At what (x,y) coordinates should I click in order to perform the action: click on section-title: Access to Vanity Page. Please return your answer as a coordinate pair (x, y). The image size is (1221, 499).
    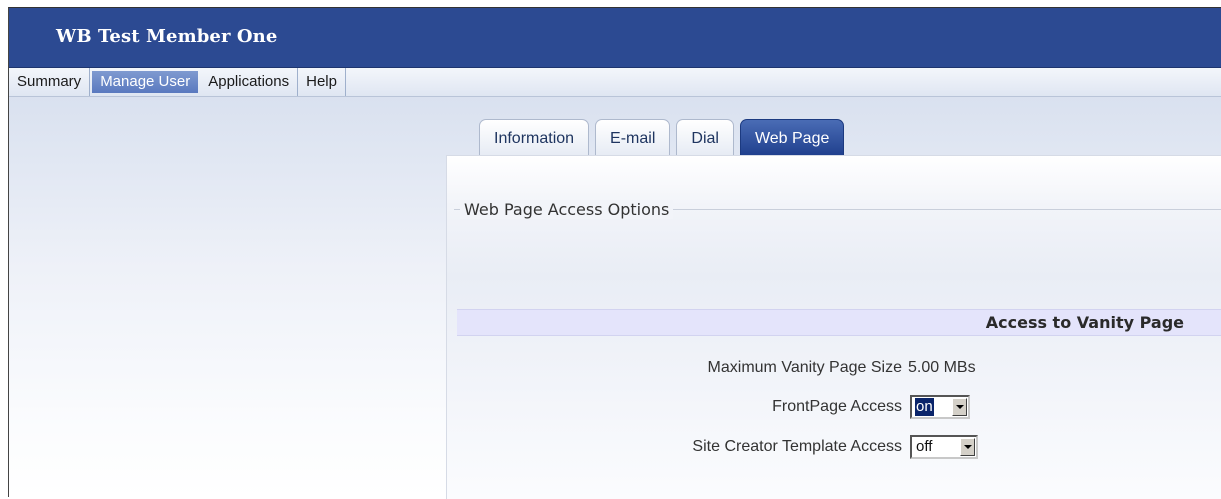
    Looking at the image, I should click on (1084, 322).